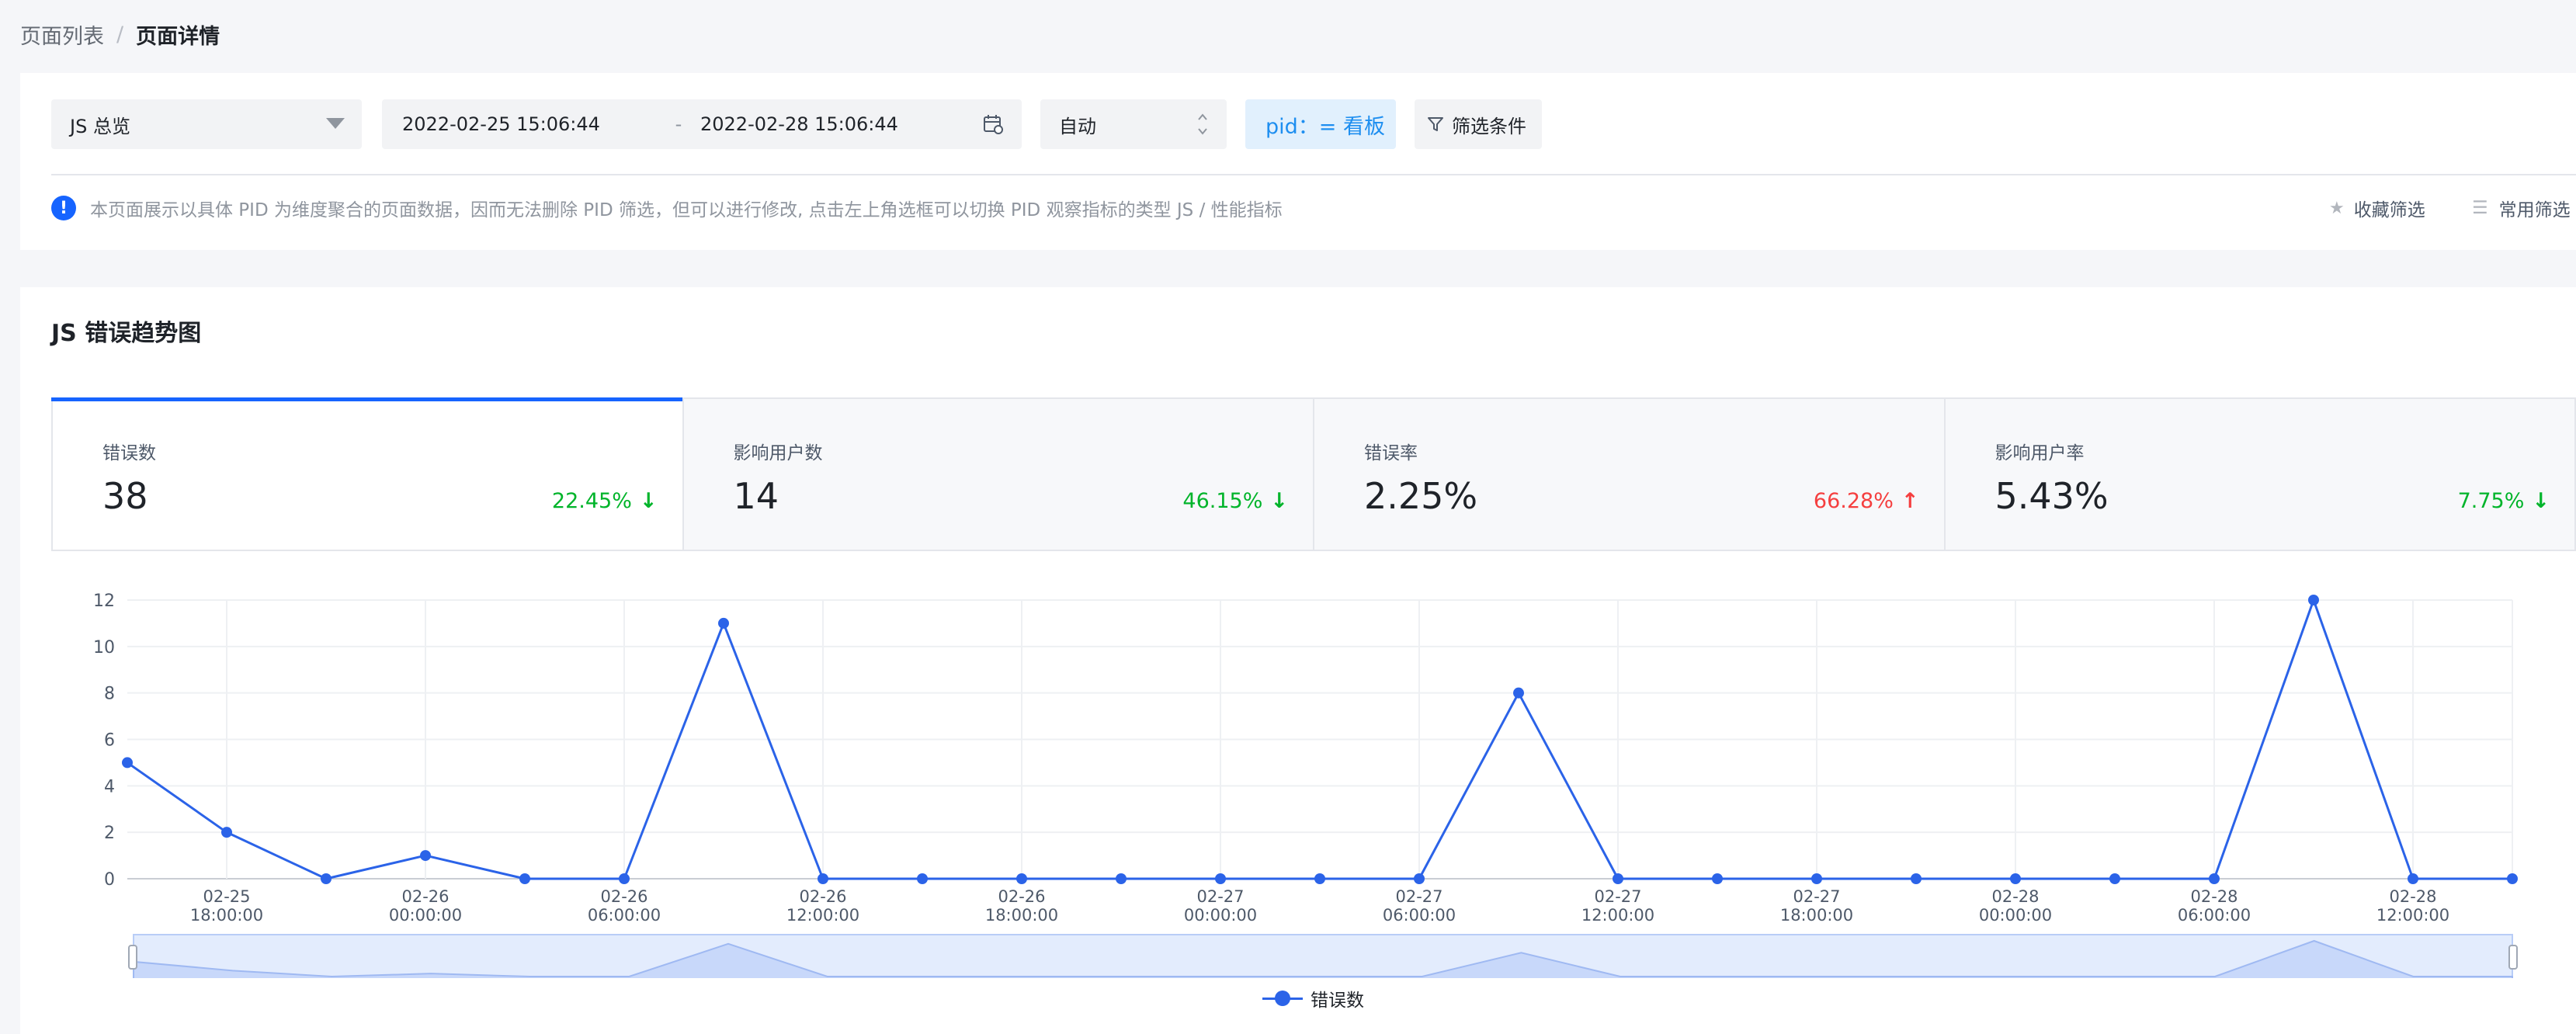  What do you see at coordinates (840, 124) in the screenshot?
I see `date-end-input: 2022-02-28 15:06:44` at bounding box center [840, 124].